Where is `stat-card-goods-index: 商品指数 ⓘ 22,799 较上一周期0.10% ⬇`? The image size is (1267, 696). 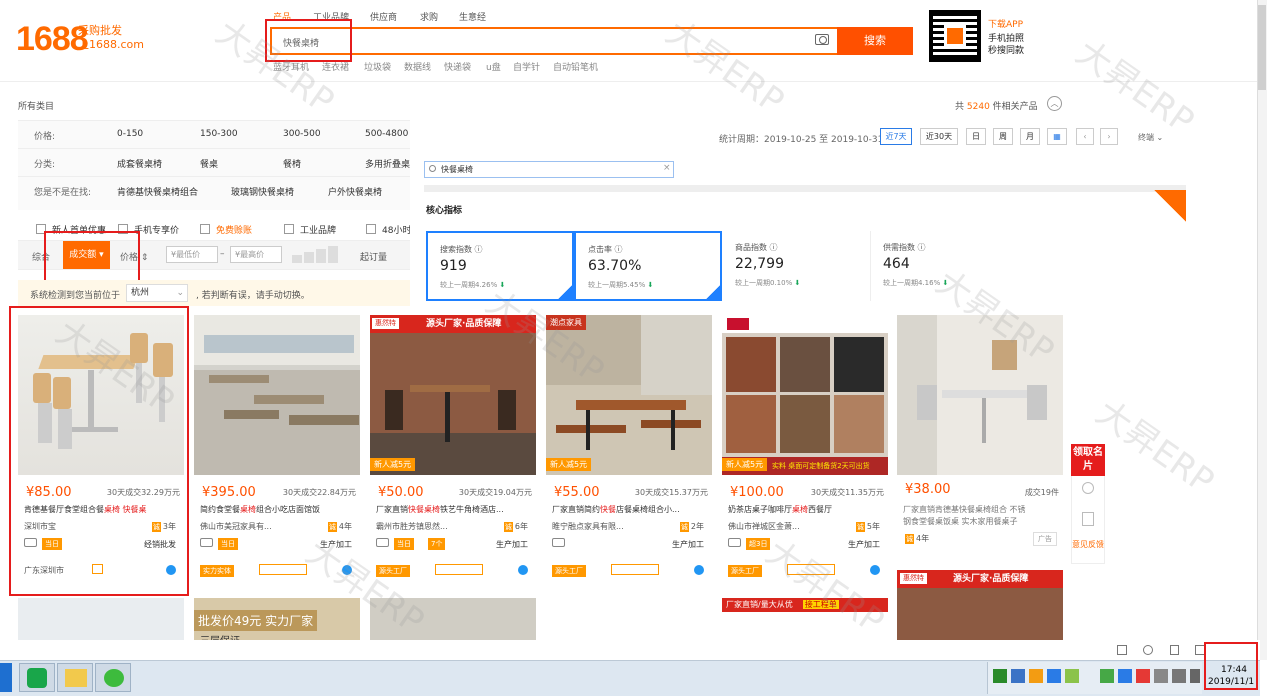 stat-card-goods-index: 商品指数 ⓘ 22,799 较上一周期0.10% ⬇ is located at coordinates (797, 266).